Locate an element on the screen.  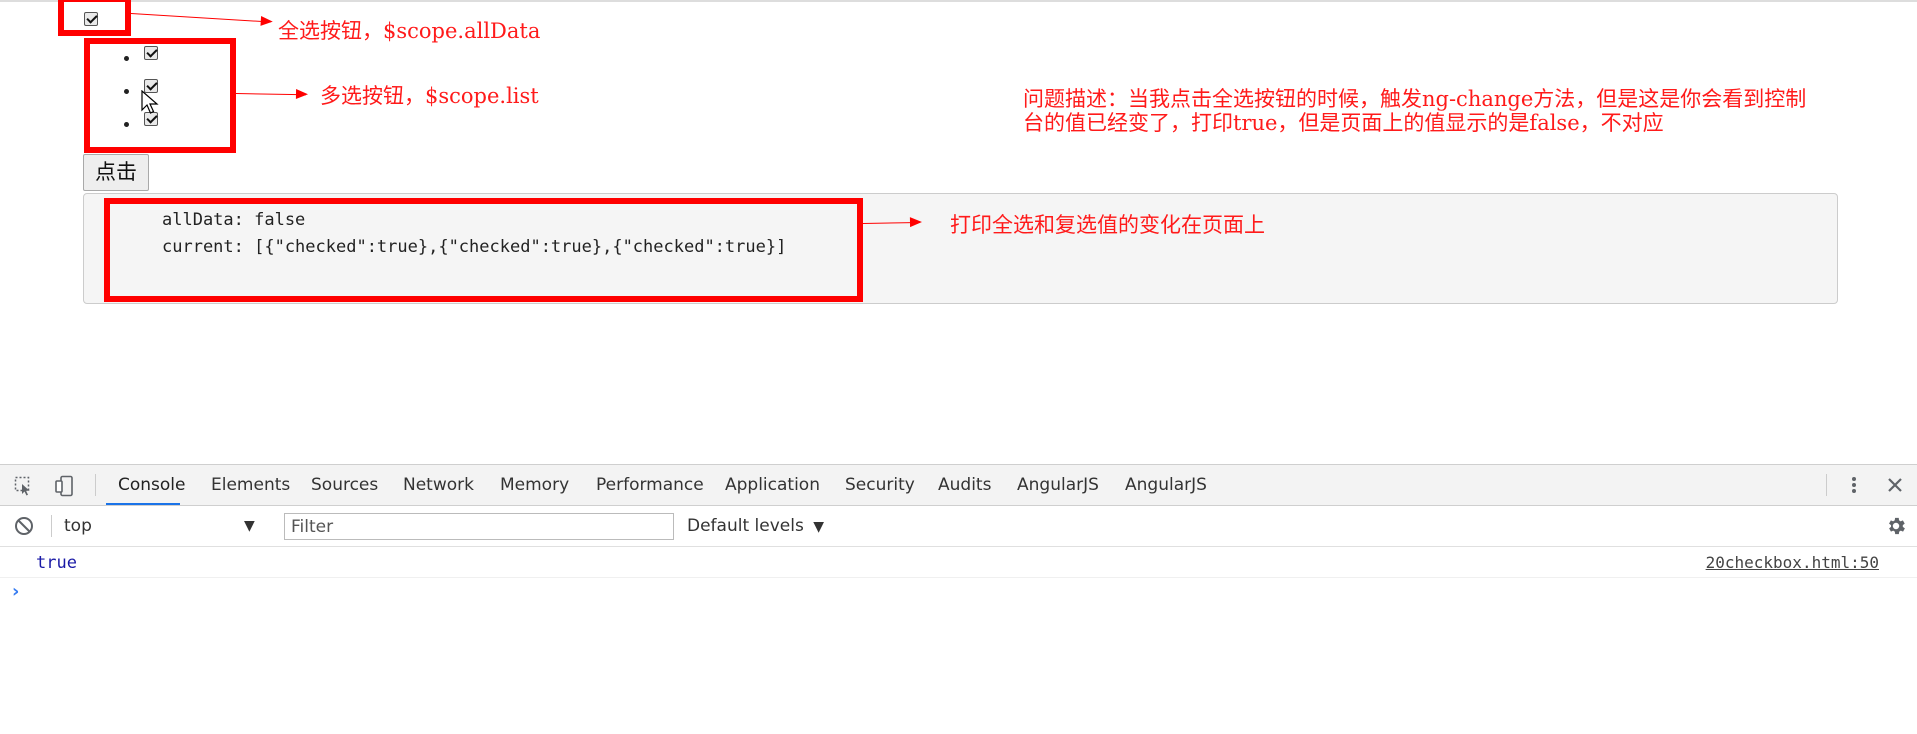
context-value: top is located at coordinates (78, 526).